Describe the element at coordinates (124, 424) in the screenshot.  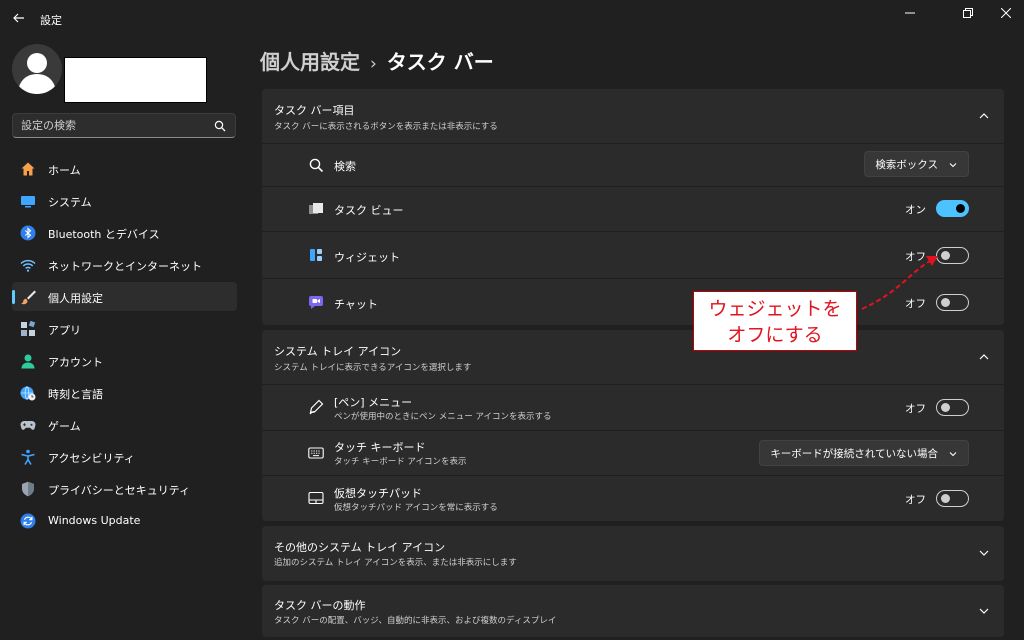
I see `sidebar-item-gaming: ゲーム` at that location.